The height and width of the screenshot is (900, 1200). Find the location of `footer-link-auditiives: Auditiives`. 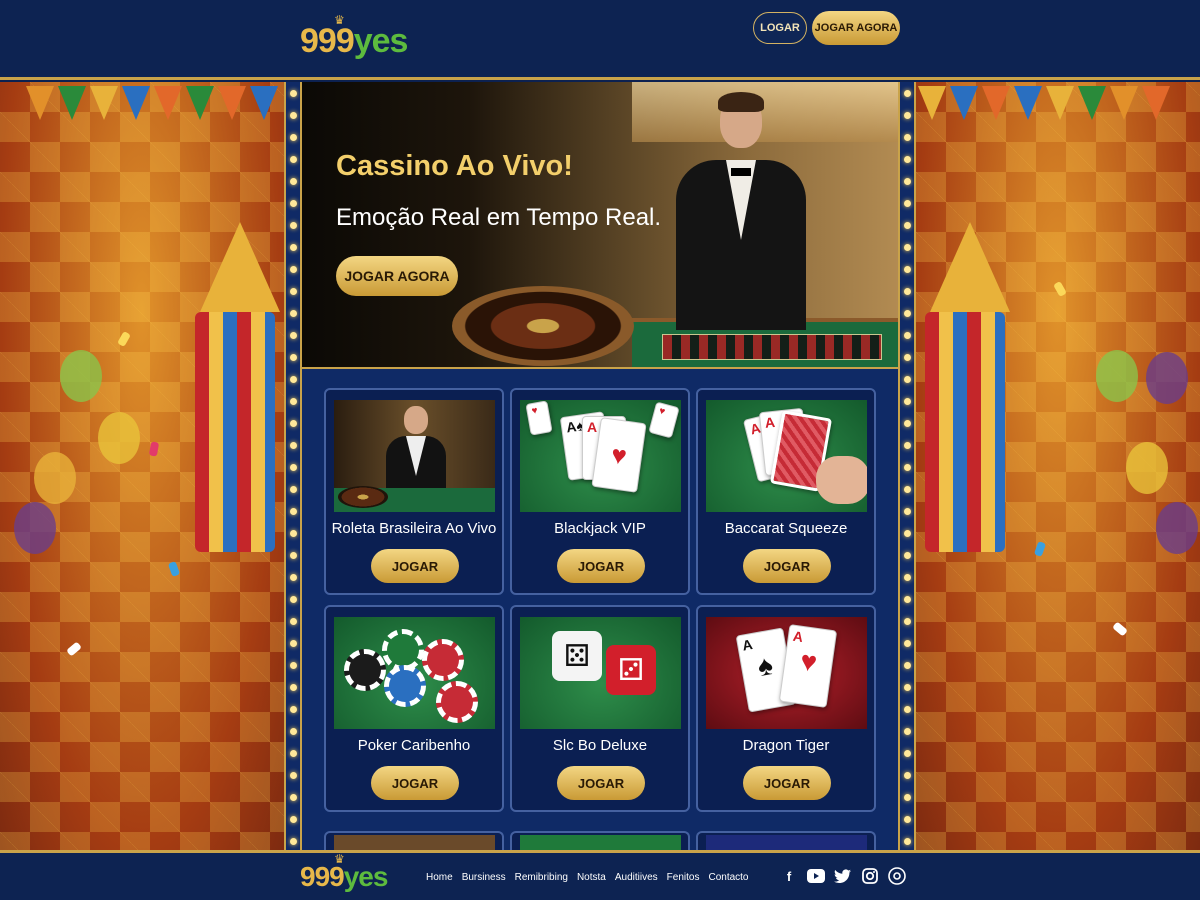

footer-link-auditiives: Auditiives is located at coordinates (636, 877).